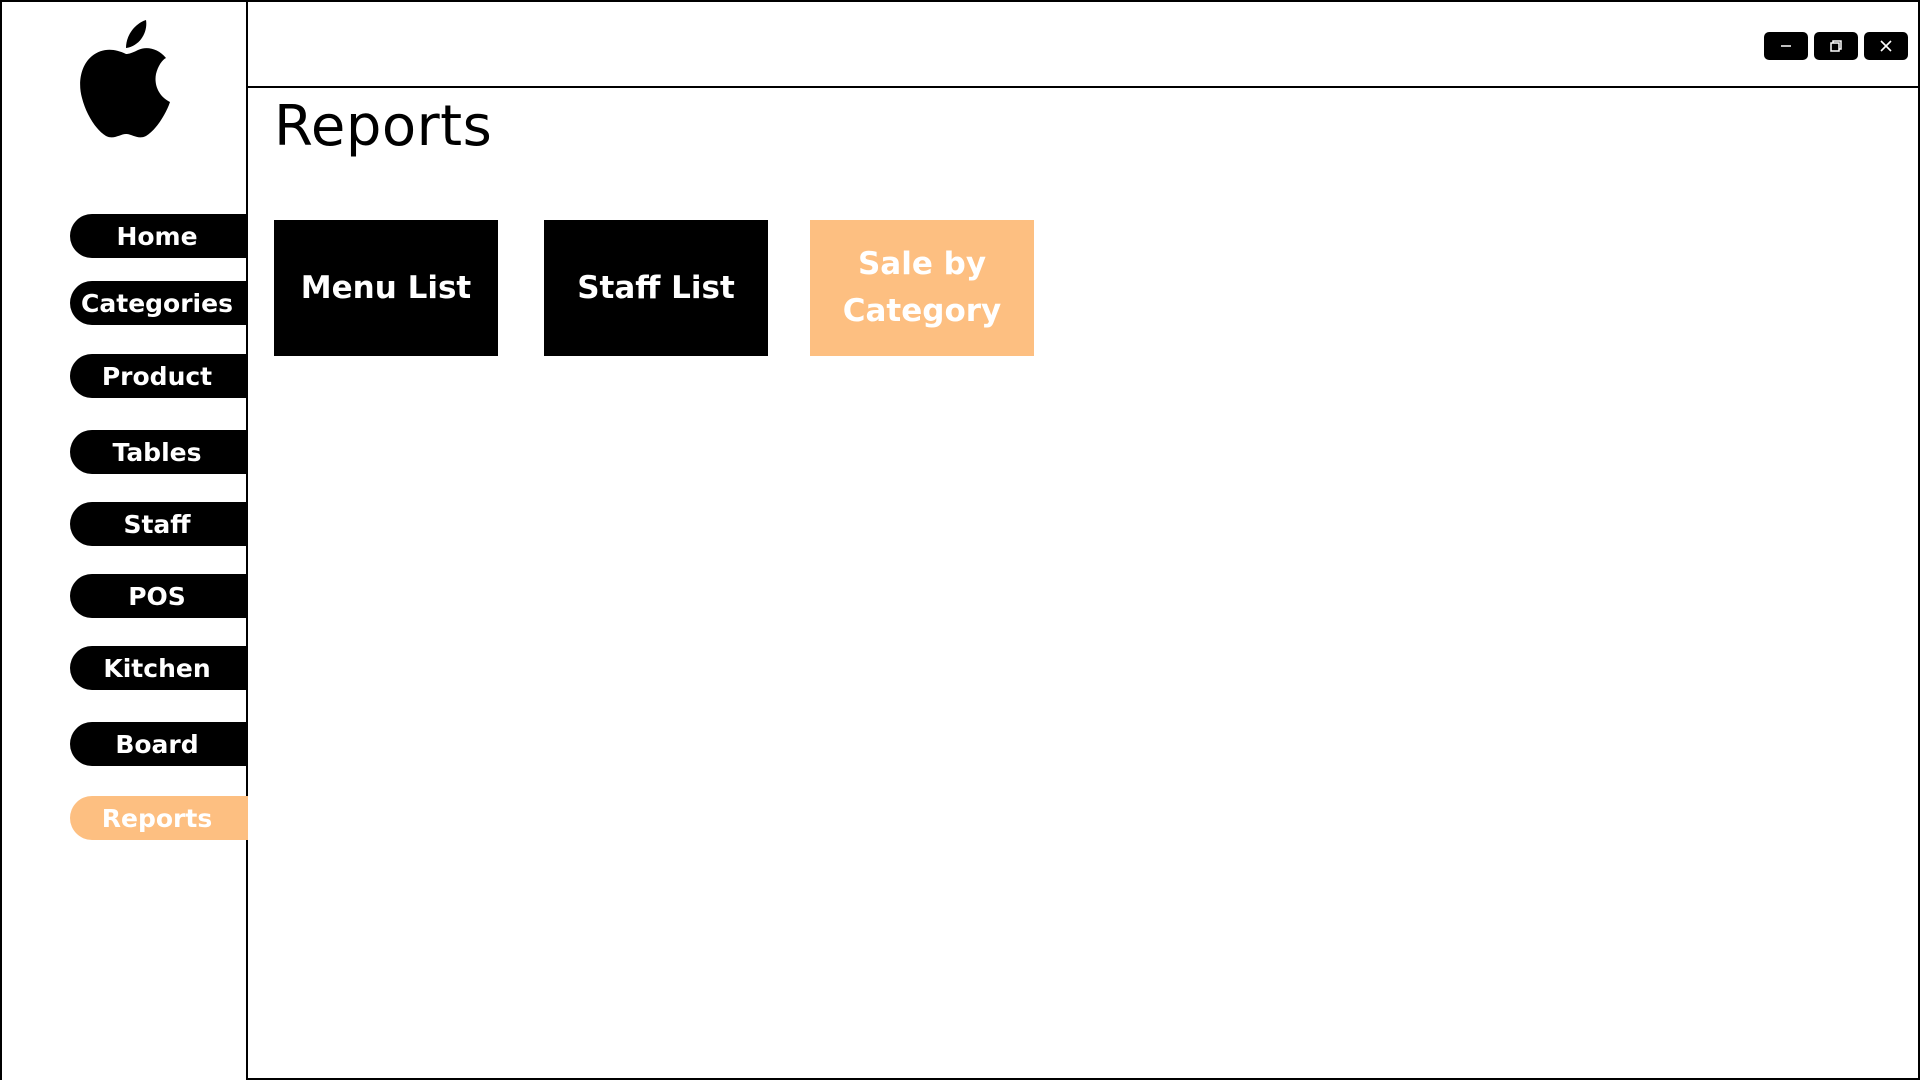 Image resolution: width=1920 pixels, height=1080 pixels. I want to click on staff-list-button: Staff List, so click(656, 288).